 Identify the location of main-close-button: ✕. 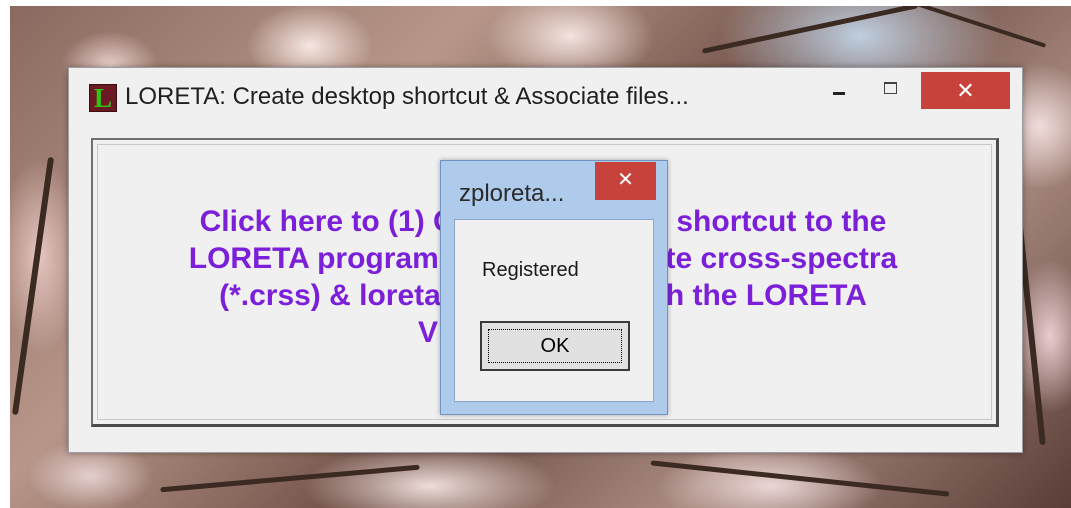
(965, 90).